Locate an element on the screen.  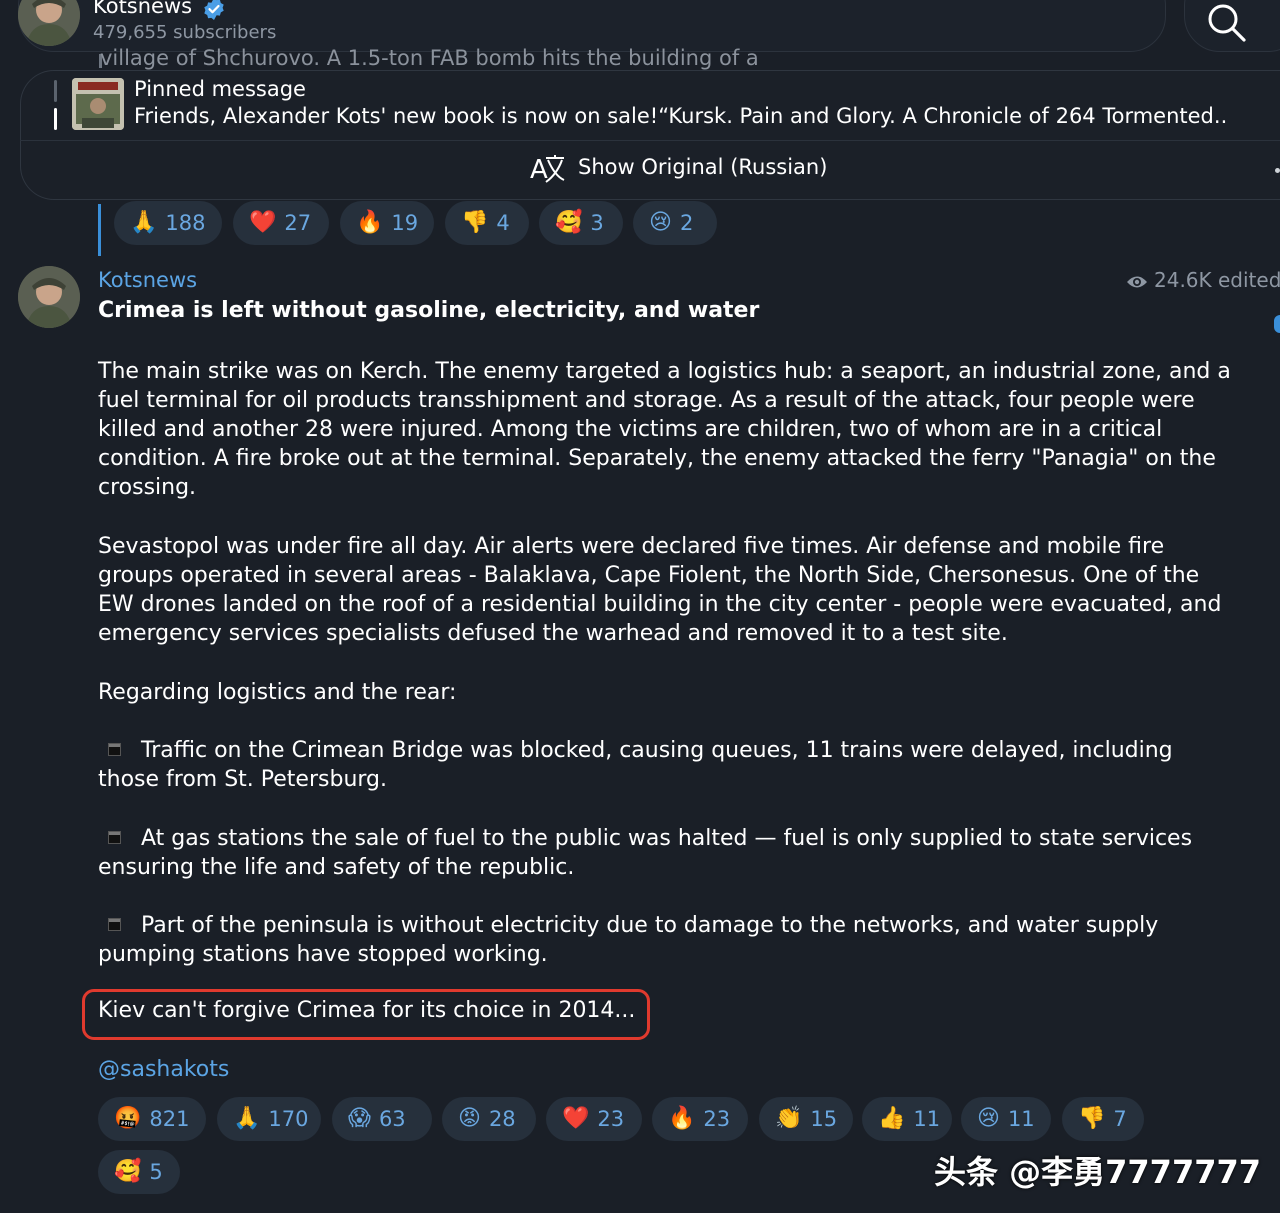
reaction-chip: 👍 11 is located at coordinates (907, 1119).